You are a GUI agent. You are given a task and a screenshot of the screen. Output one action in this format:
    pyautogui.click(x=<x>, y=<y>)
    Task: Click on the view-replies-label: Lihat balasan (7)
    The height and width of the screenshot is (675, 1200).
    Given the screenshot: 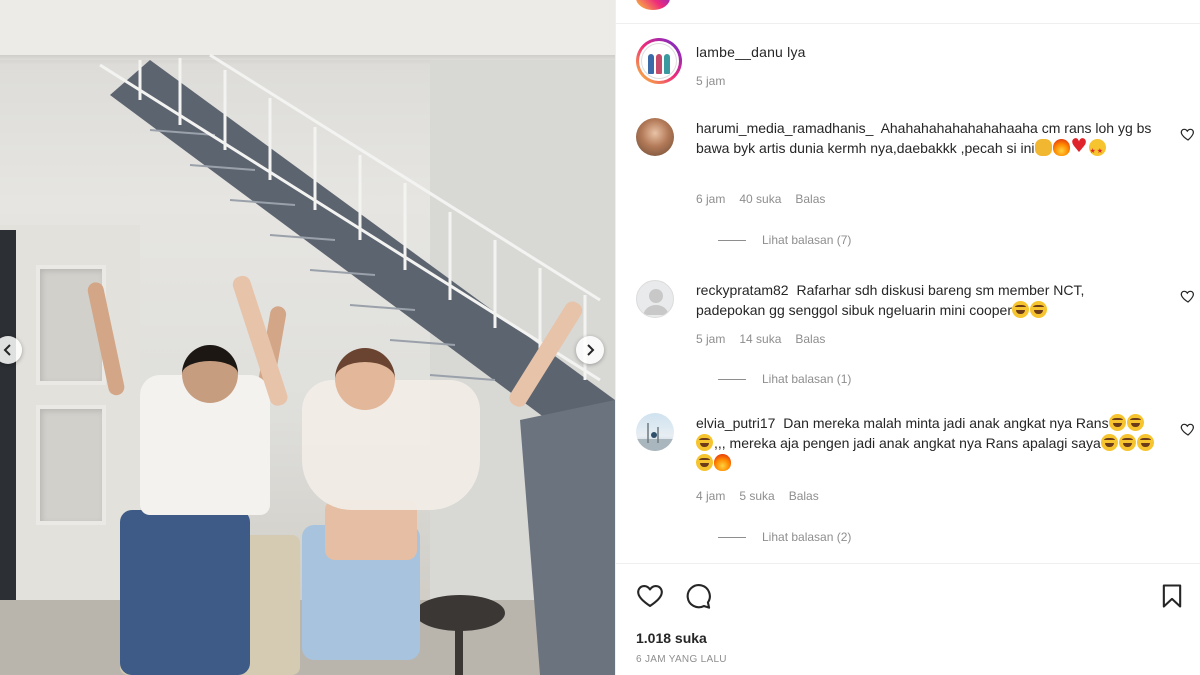 What is the action you would take?
    pyautogui.click(x=807, y=240)
    